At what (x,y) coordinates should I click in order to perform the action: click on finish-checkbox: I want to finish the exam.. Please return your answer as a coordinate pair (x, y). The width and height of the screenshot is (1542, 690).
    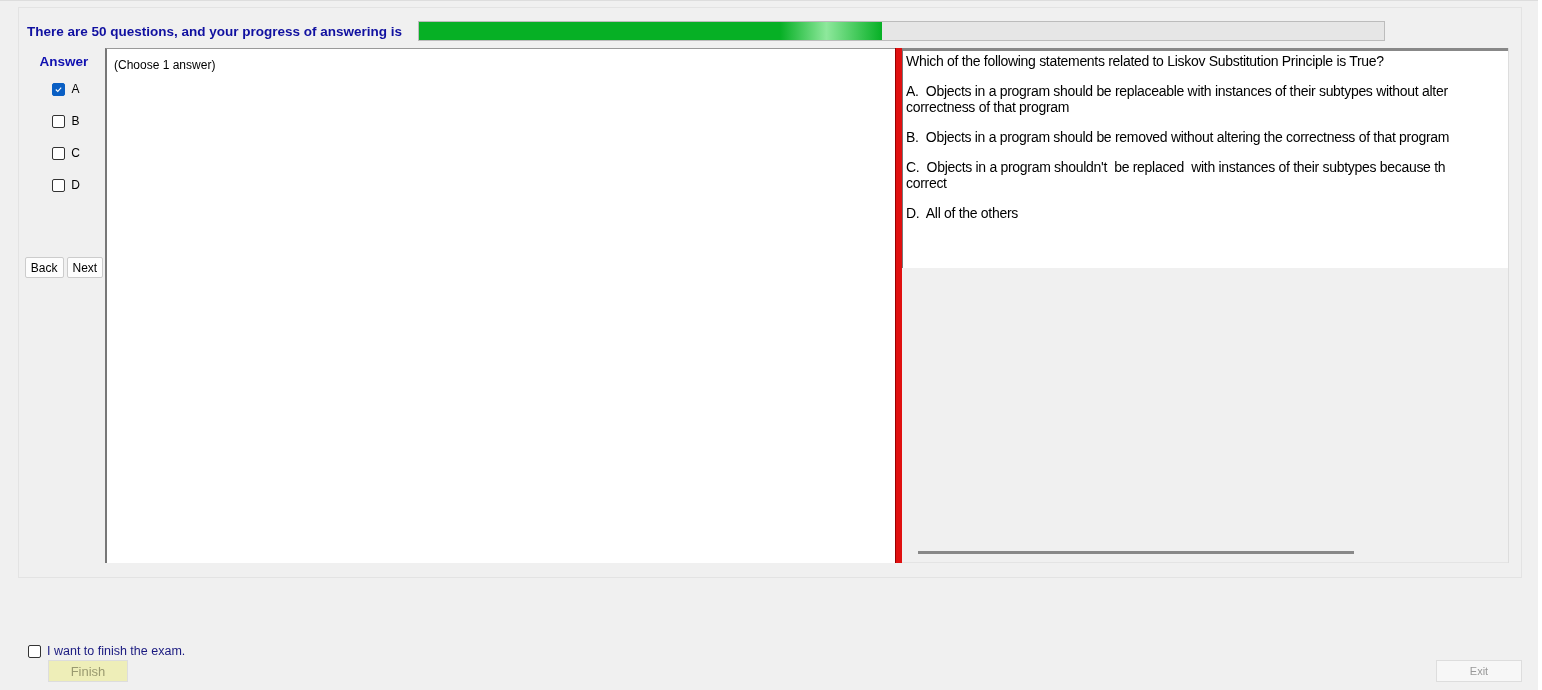
    Looking at the image, I should click on (107, 651).